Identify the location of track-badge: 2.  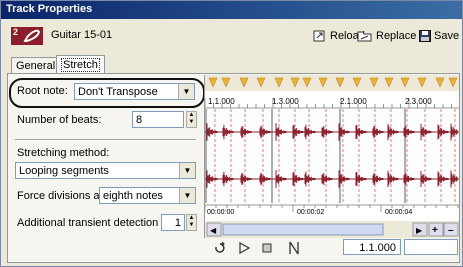
(27, 36).